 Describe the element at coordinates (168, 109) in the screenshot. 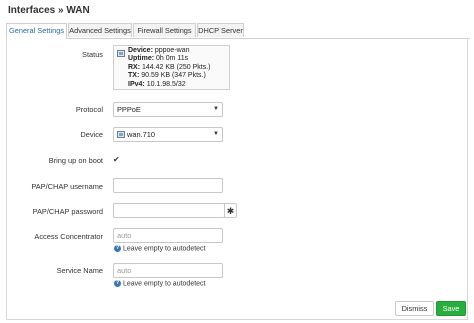

I see `protocol-select: PPPoE ▼` at that location.